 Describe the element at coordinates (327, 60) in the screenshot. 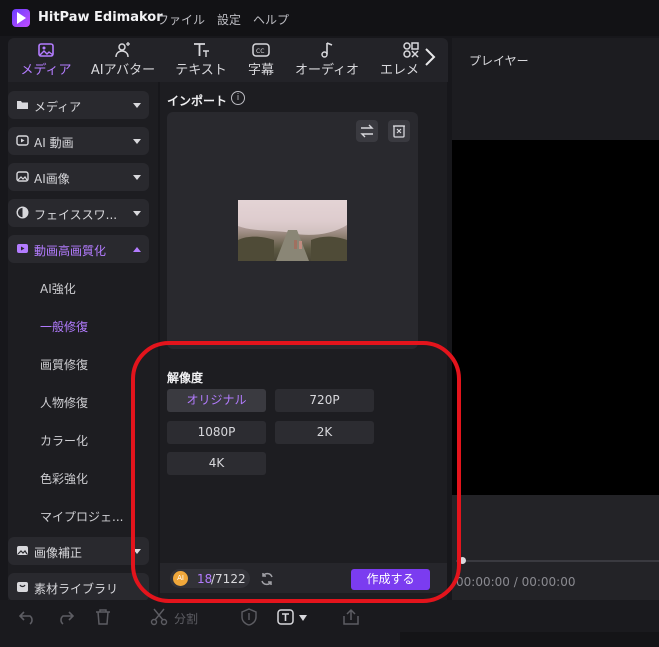

I see `tab-audio: オーディオ` at that location.